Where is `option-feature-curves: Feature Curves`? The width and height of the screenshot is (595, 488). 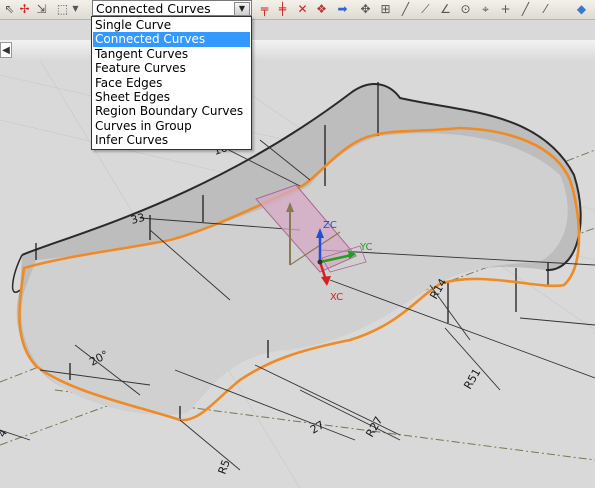 option-feature-curves: Feature Curves is located at coordinates (171, 68).